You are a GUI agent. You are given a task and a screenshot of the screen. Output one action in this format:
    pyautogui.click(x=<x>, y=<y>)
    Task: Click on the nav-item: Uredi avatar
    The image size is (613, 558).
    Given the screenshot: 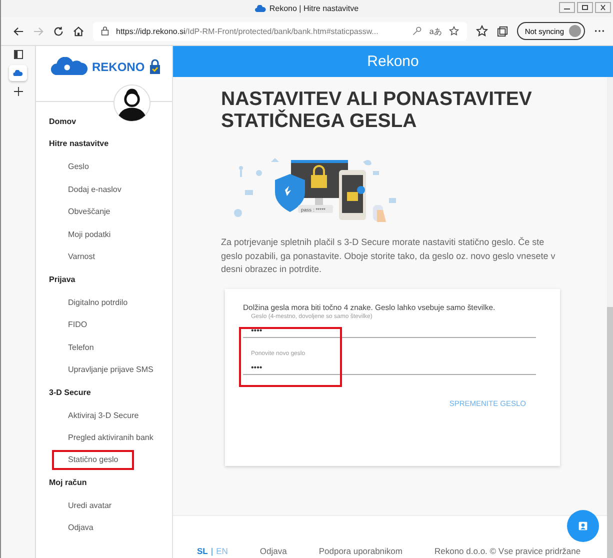 What is the action you would take?
    pyautogui.click(x=90, y=505)
    